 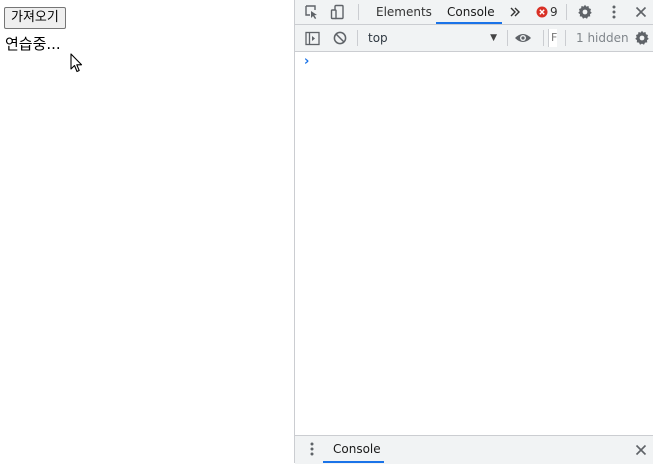 I want to click on console-filterbar: top ▼ F 1 hidden, so click(x=474, y=38).